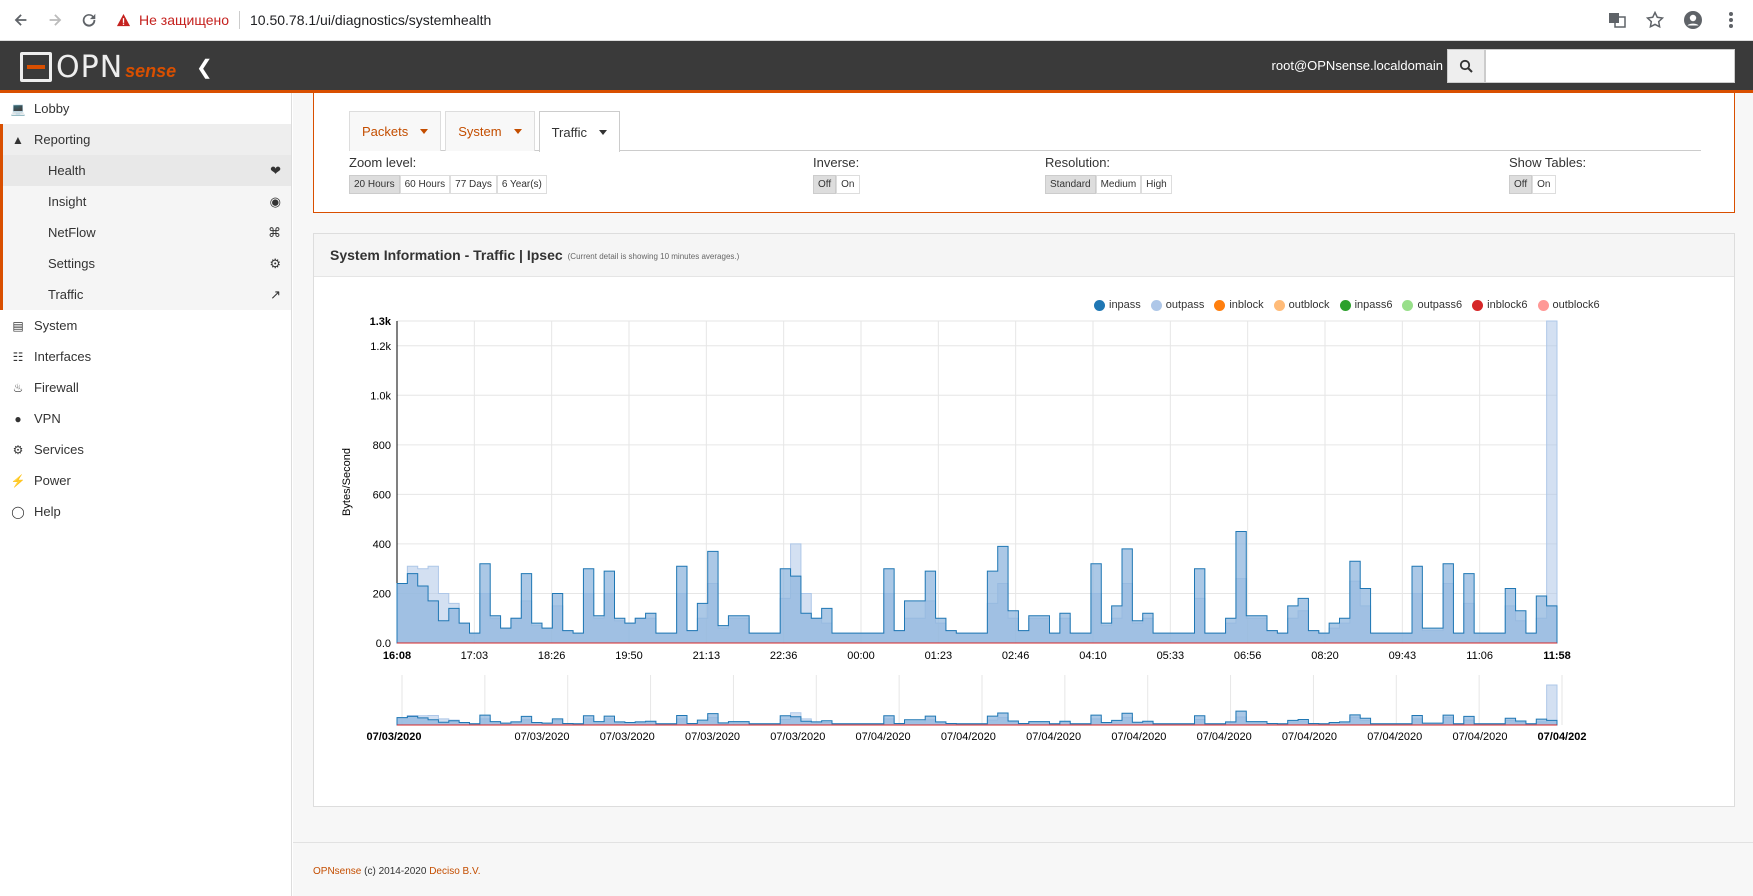  I want to click on logo-text: OPN, so click(90, 67).